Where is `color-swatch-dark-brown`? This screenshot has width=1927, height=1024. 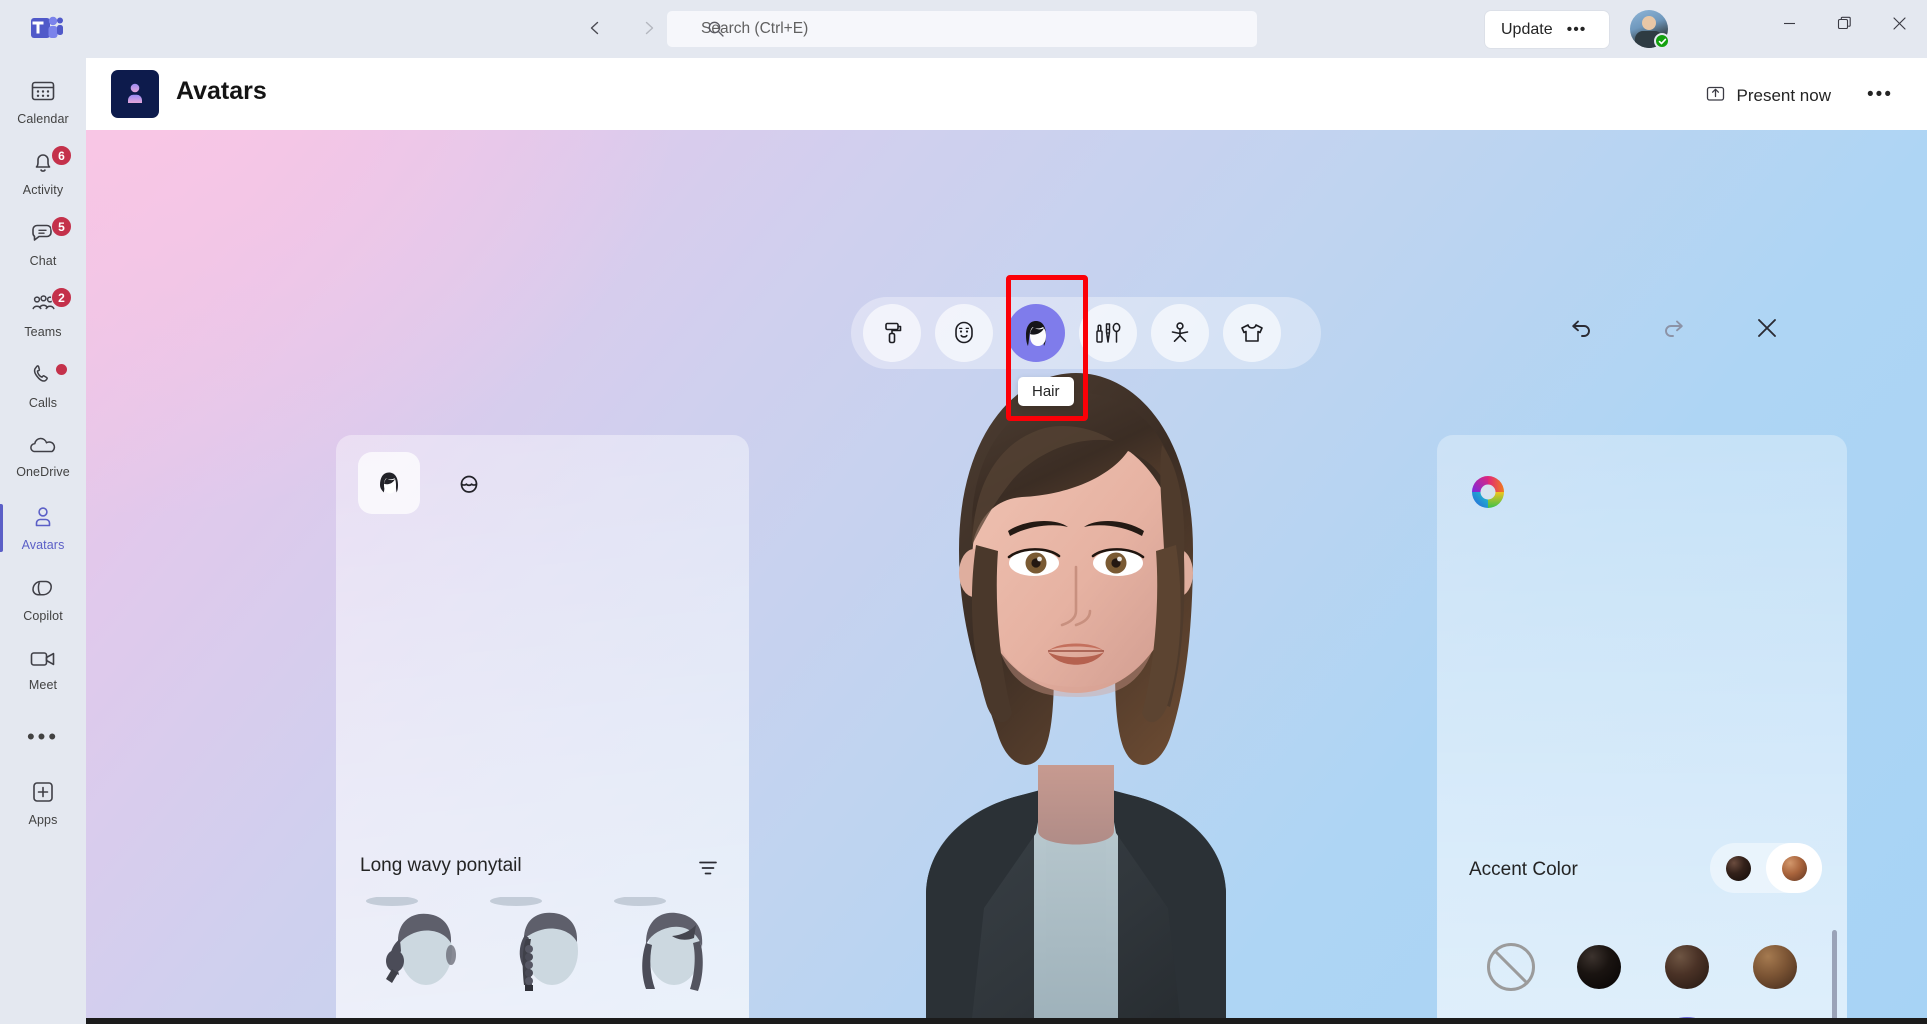 color-swatch-dark-brown is located at coordinates (1687, 967).